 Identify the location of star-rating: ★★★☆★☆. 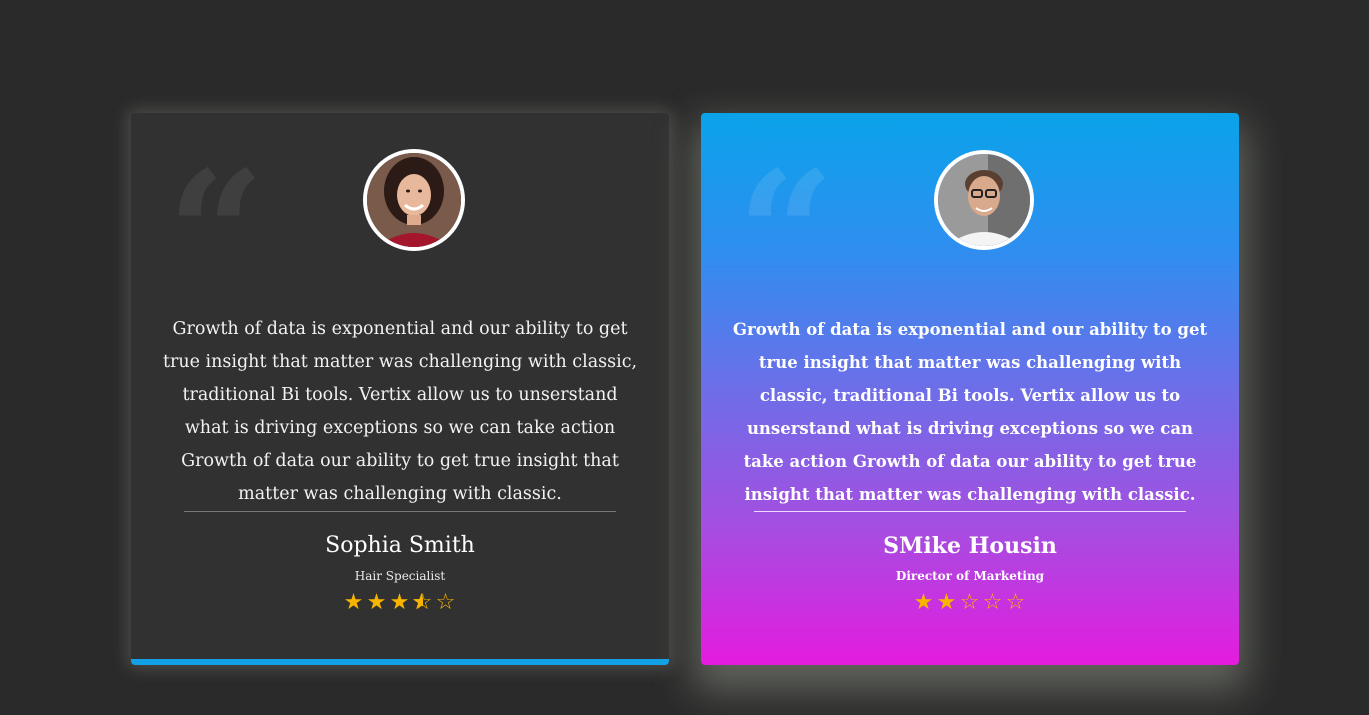
(400, 602).